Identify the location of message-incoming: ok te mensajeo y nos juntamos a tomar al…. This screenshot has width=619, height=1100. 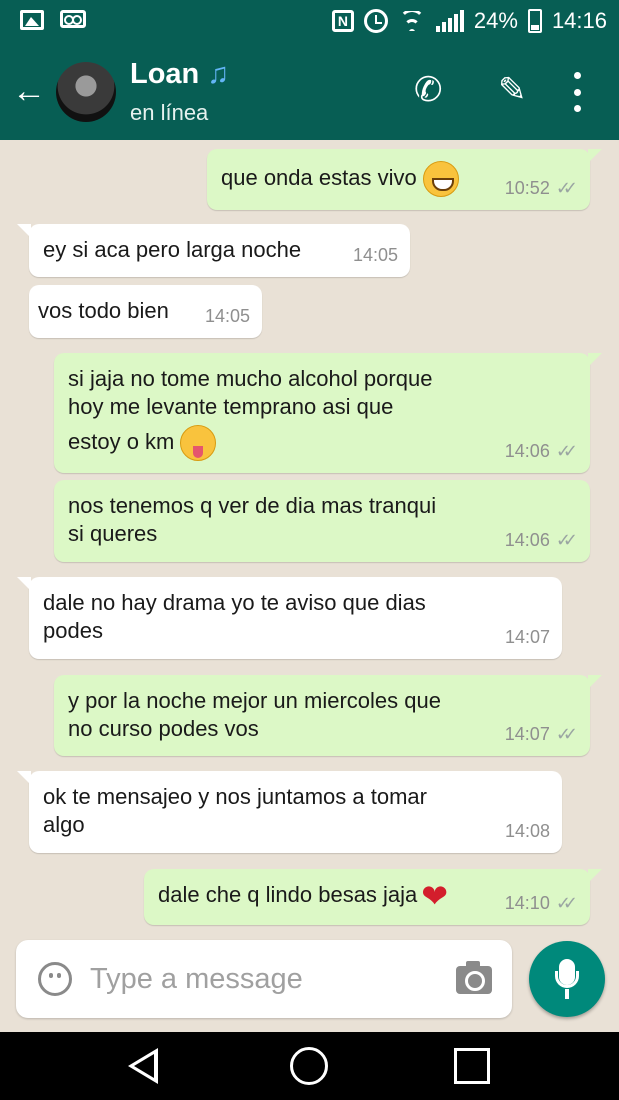
(289, 812).